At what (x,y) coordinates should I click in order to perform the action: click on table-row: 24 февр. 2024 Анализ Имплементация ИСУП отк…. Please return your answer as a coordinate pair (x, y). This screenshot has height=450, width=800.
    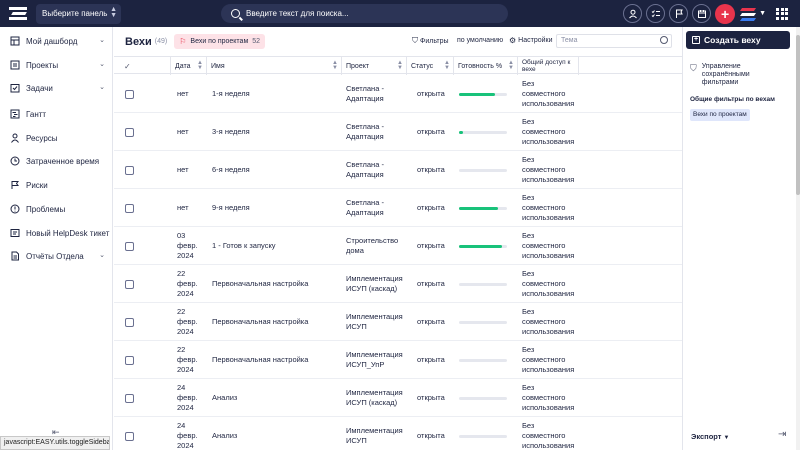
    Looking at the image, I should click on (398, 433).